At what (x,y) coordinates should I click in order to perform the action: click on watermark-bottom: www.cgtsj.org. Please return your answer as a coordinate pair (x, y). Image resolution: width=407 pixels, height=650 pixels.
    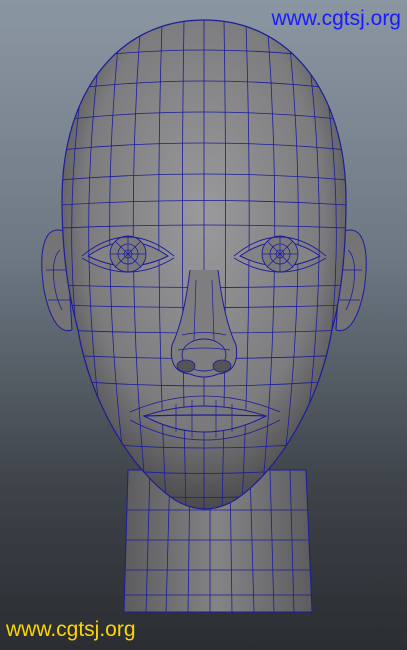
    Looking at the image, I should click on (71, 629).